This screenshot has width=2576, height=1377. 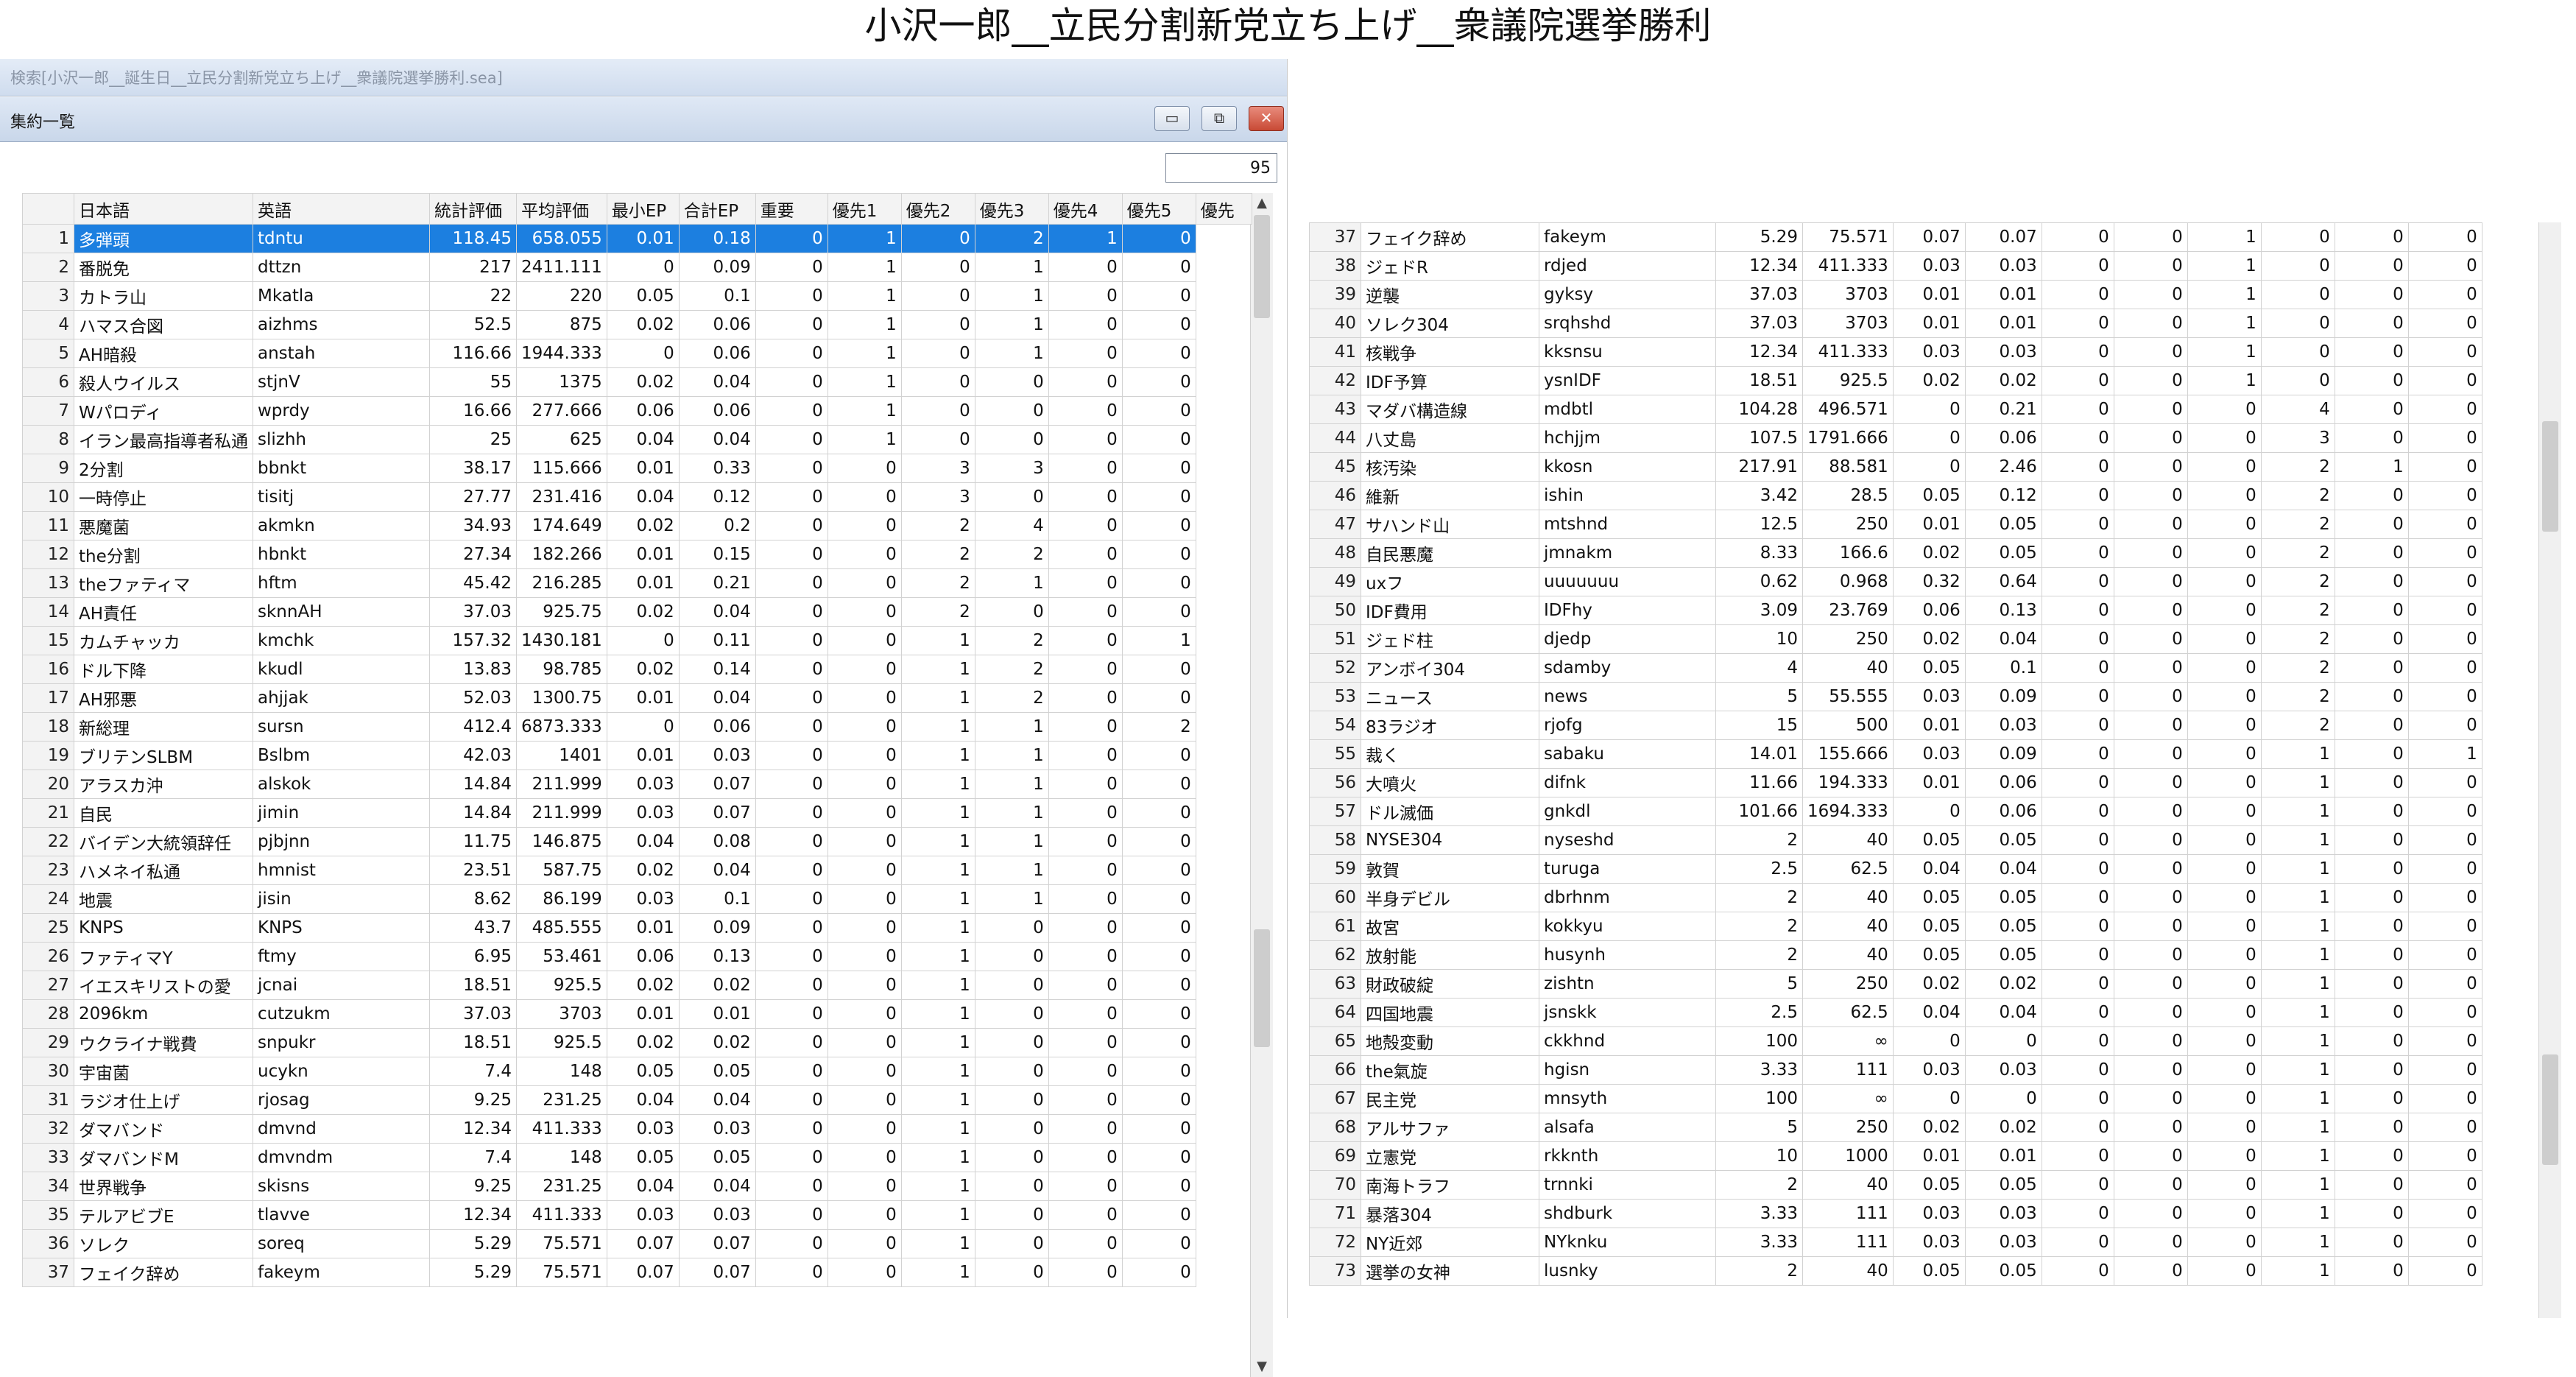 I want to click on table-cell: 5, so click(x=1759, y=1127).